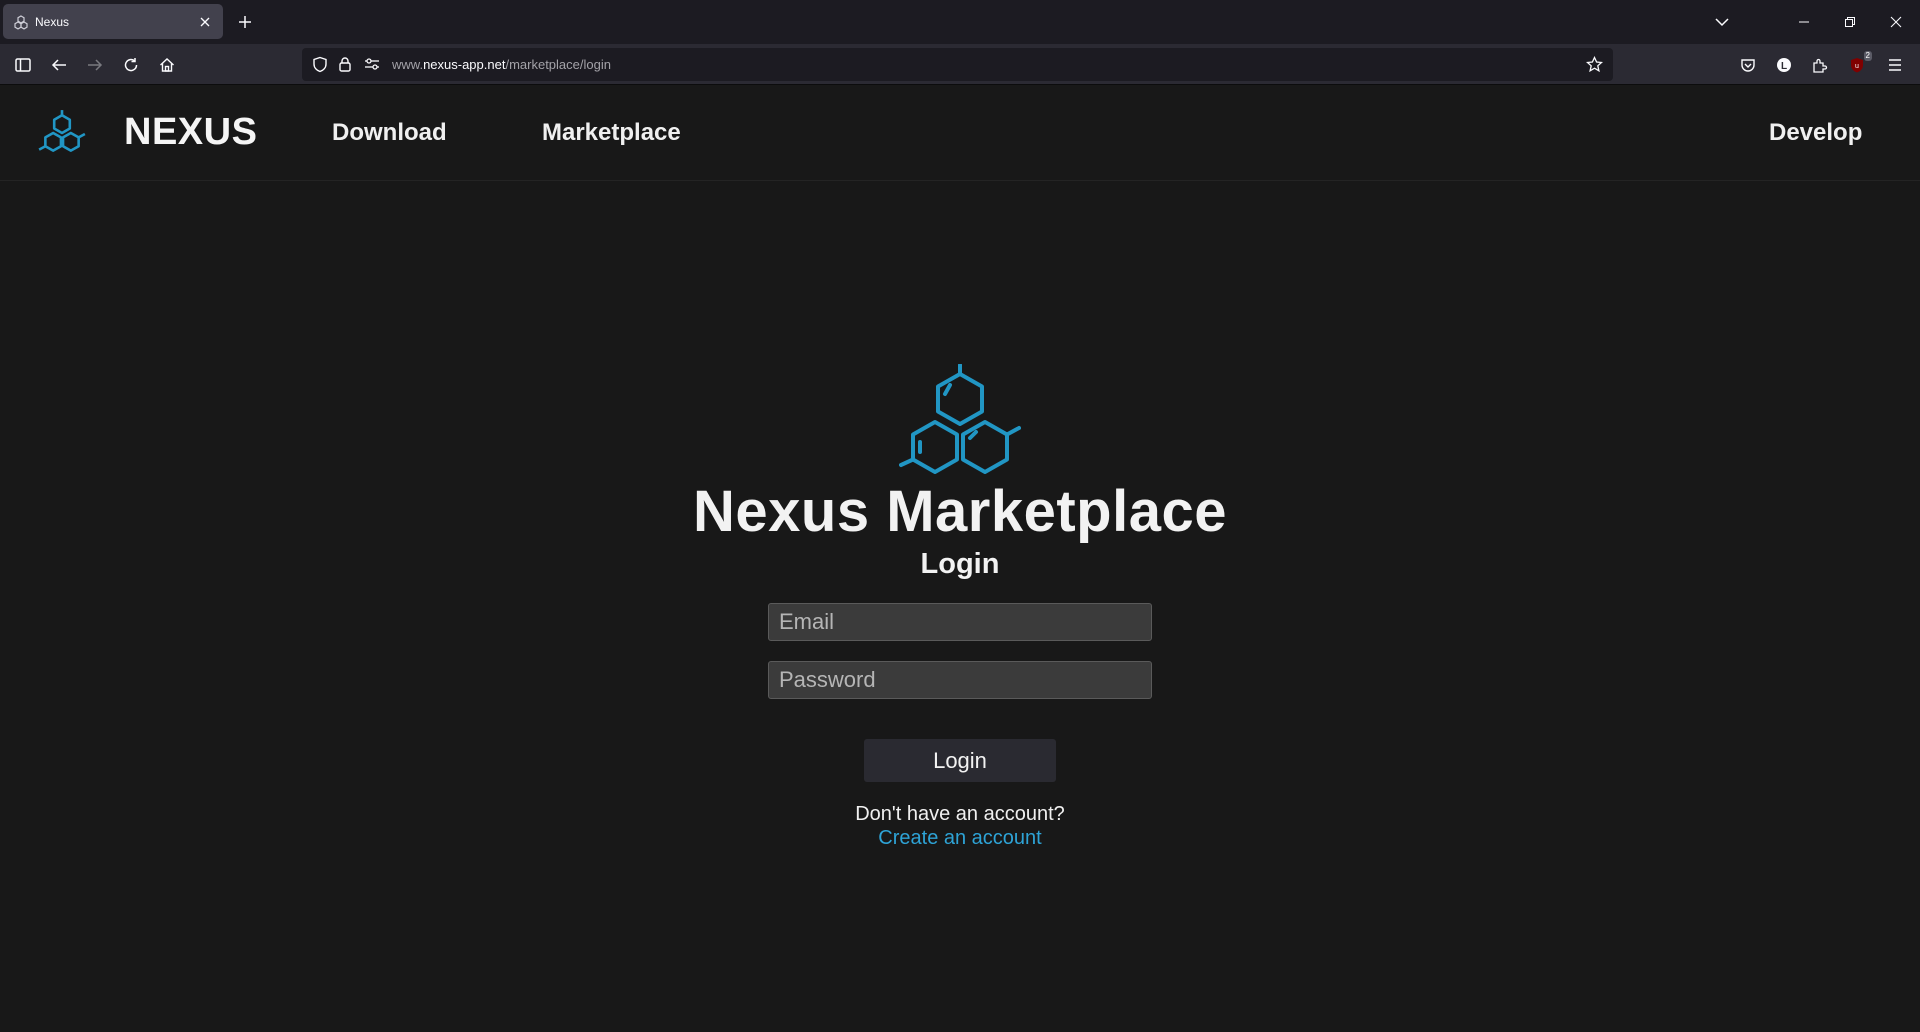  I want to click on address-bar: www.nexus-app.net/marketplace/login, so click(957, 64).